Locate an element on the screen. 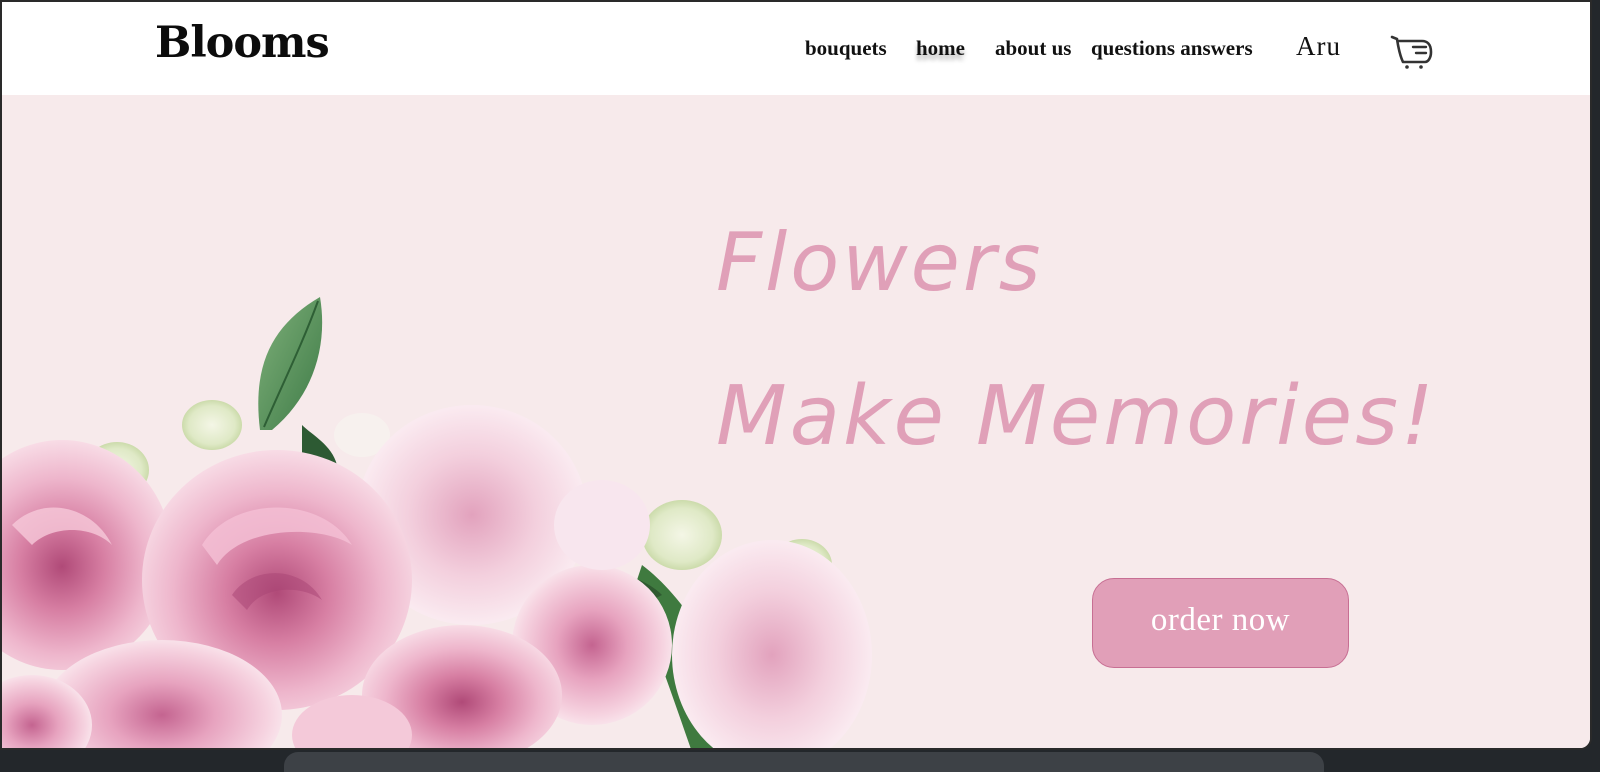  nav-bouquets: bouquets is located at coordinates (846, 48).